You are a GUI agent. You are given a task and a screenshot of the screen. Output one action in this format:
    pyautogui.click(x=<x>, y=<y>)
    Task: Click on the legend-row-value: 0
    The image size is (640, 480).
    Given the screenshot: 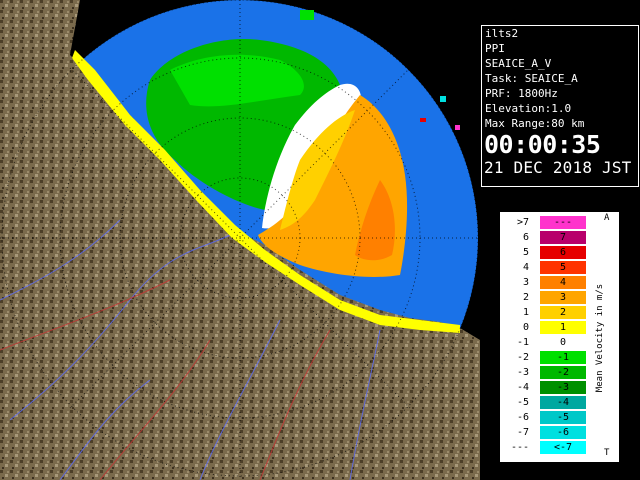 What is the action you would take?
    pyautogui.click(x=563, y=342)
    